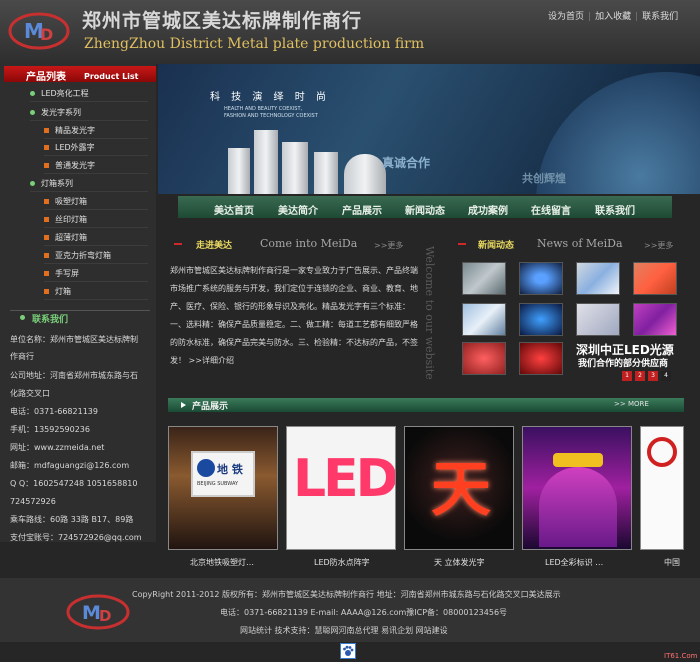 The image size is (700, 662). I want to click on site-logo: M D, so click(39, 31).